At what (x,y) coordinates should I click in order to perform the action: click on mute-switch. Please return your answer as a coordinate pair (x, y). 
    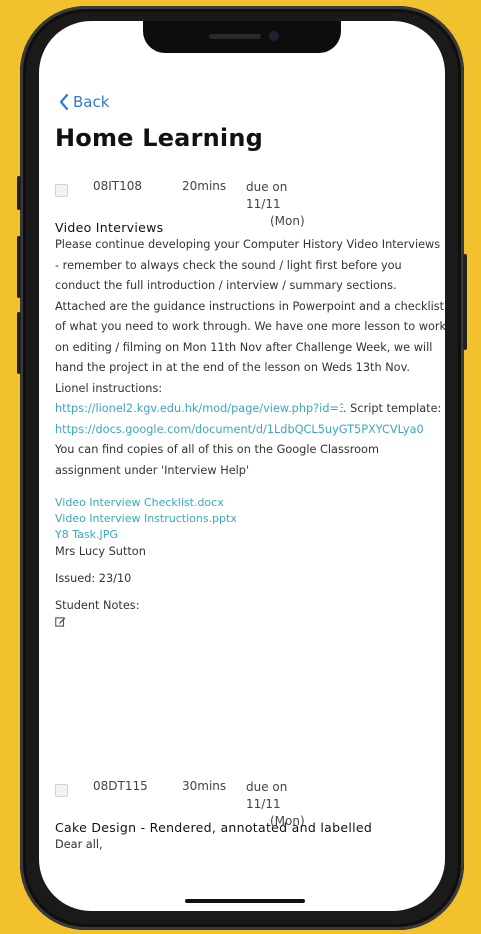
    Looking at the image, I should click on (19, 193).